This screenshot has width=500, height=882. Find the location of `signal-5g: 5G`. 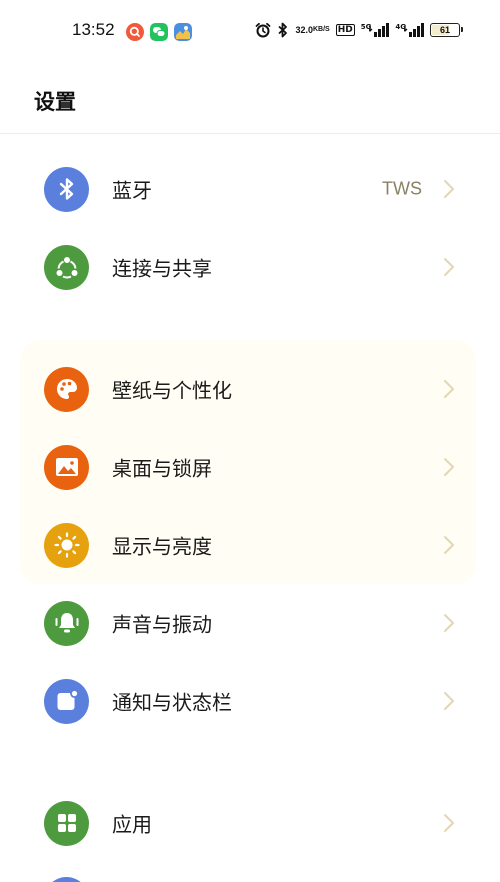

signal-5g: 5G is located at coordinates (375, 30).